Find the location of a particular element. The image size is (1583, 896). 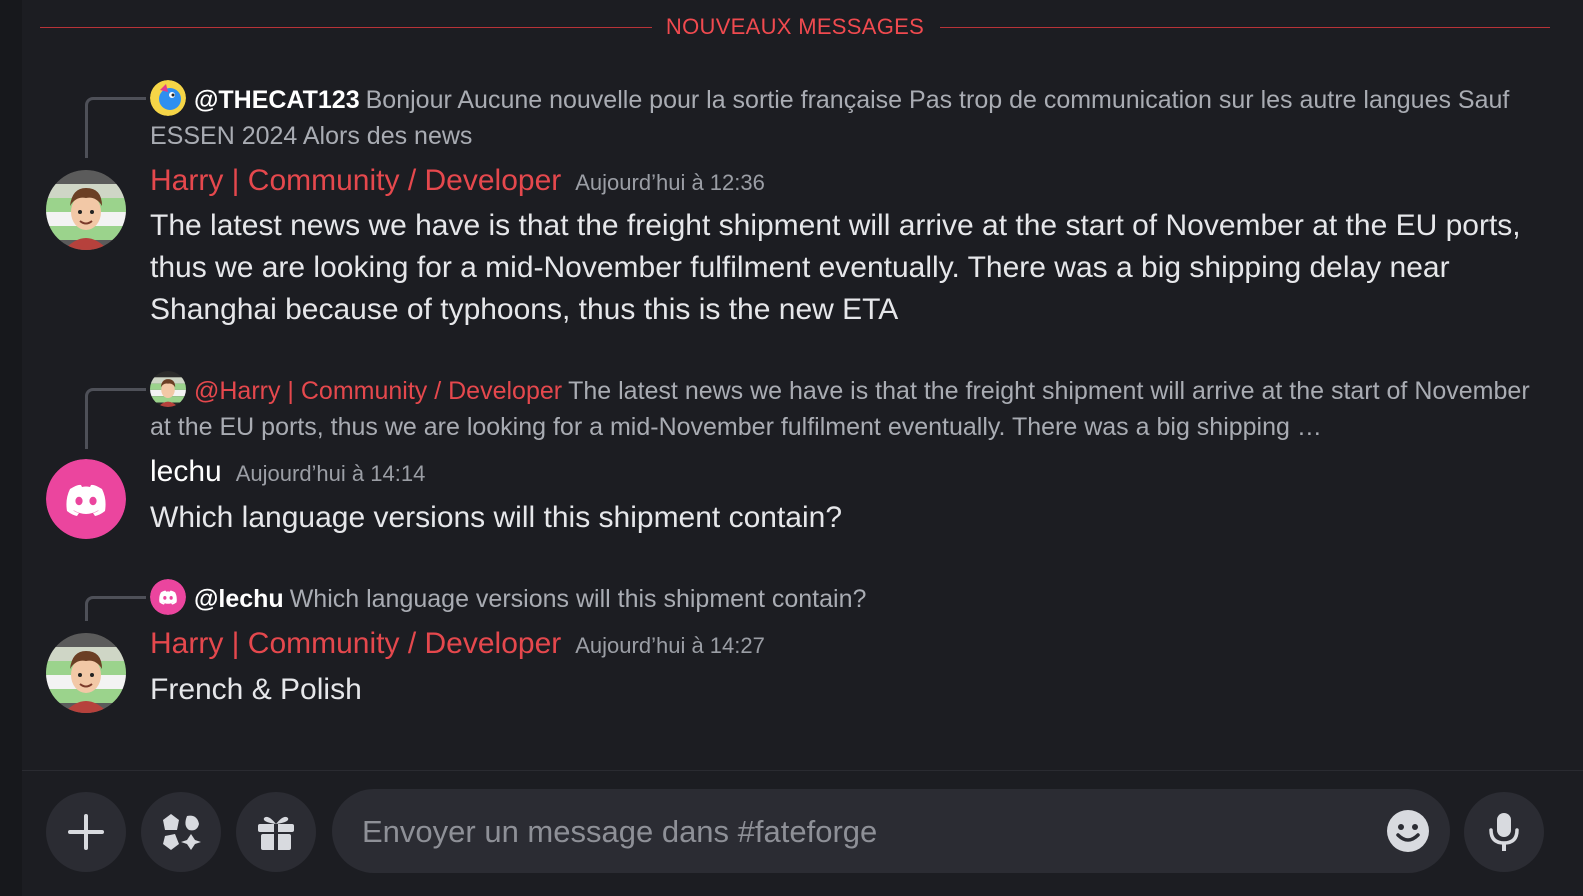

author-name: lechu is located at coordinates (186, 471).